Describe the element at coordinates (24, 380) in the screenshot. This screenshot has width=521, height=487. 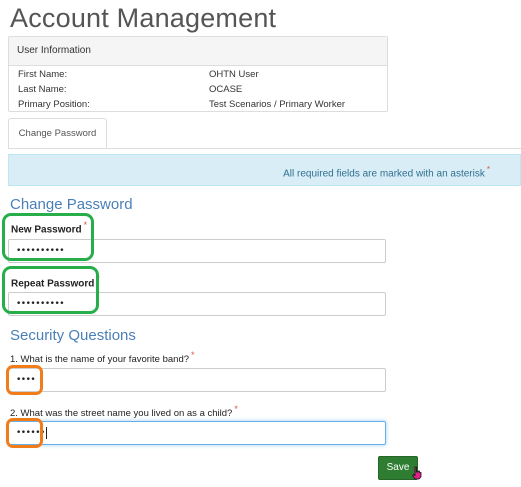
I see `question-1-highlight` at that location.